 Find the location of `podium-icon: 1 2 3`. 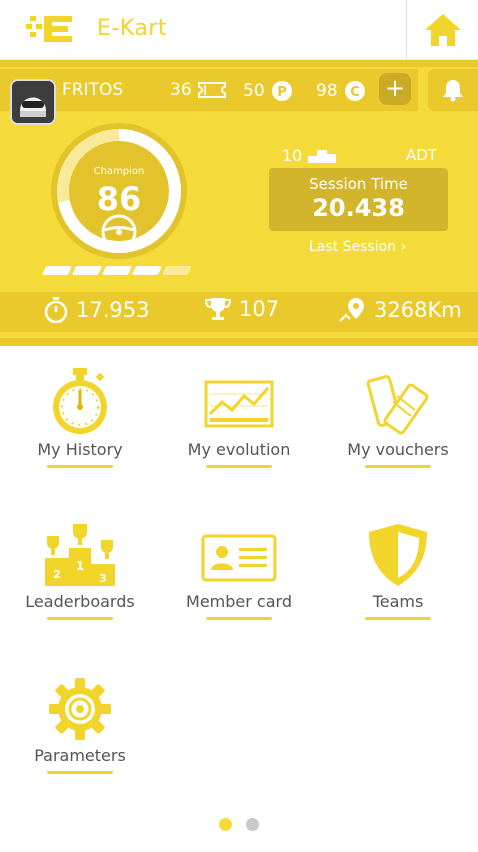

podium-icon: 1 2 3 is located at coordinates (80, 555).